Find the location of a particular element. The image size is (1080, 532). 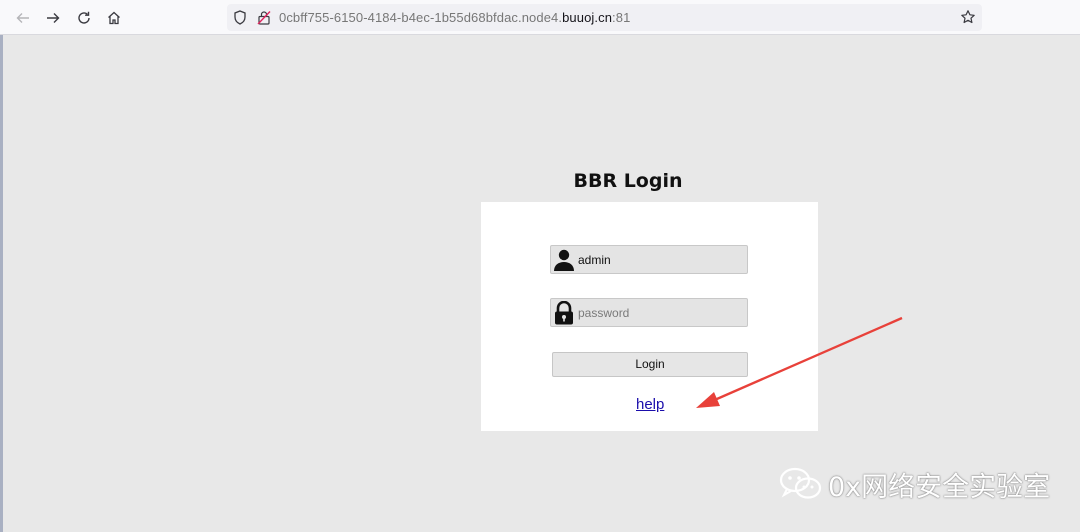

url-suffix: :81 is located at coordinates (621, 17).